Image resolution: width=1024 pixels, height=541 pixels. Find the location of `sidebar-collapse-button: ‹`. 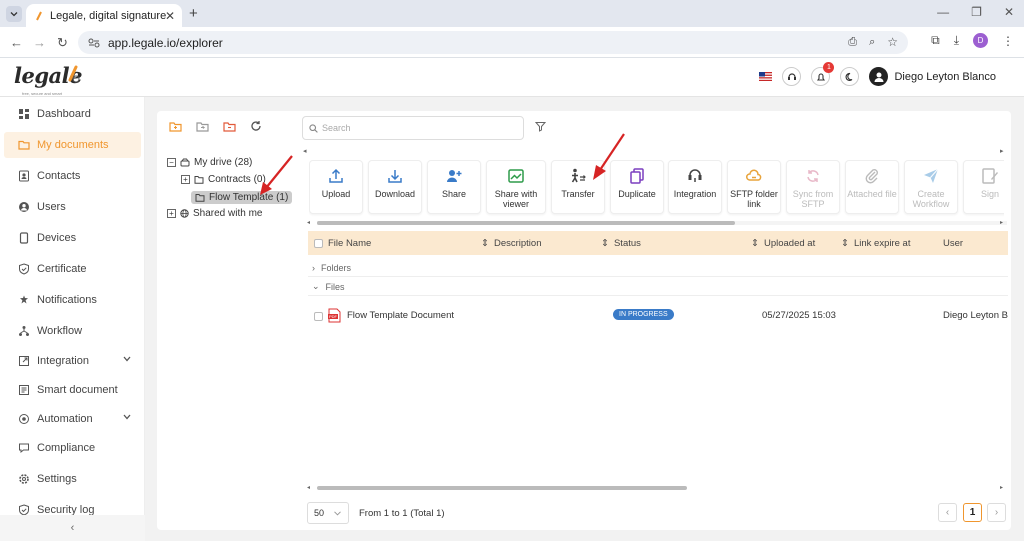

sidebar-collapse-button: ‹ is located at coordinates (72, 528).